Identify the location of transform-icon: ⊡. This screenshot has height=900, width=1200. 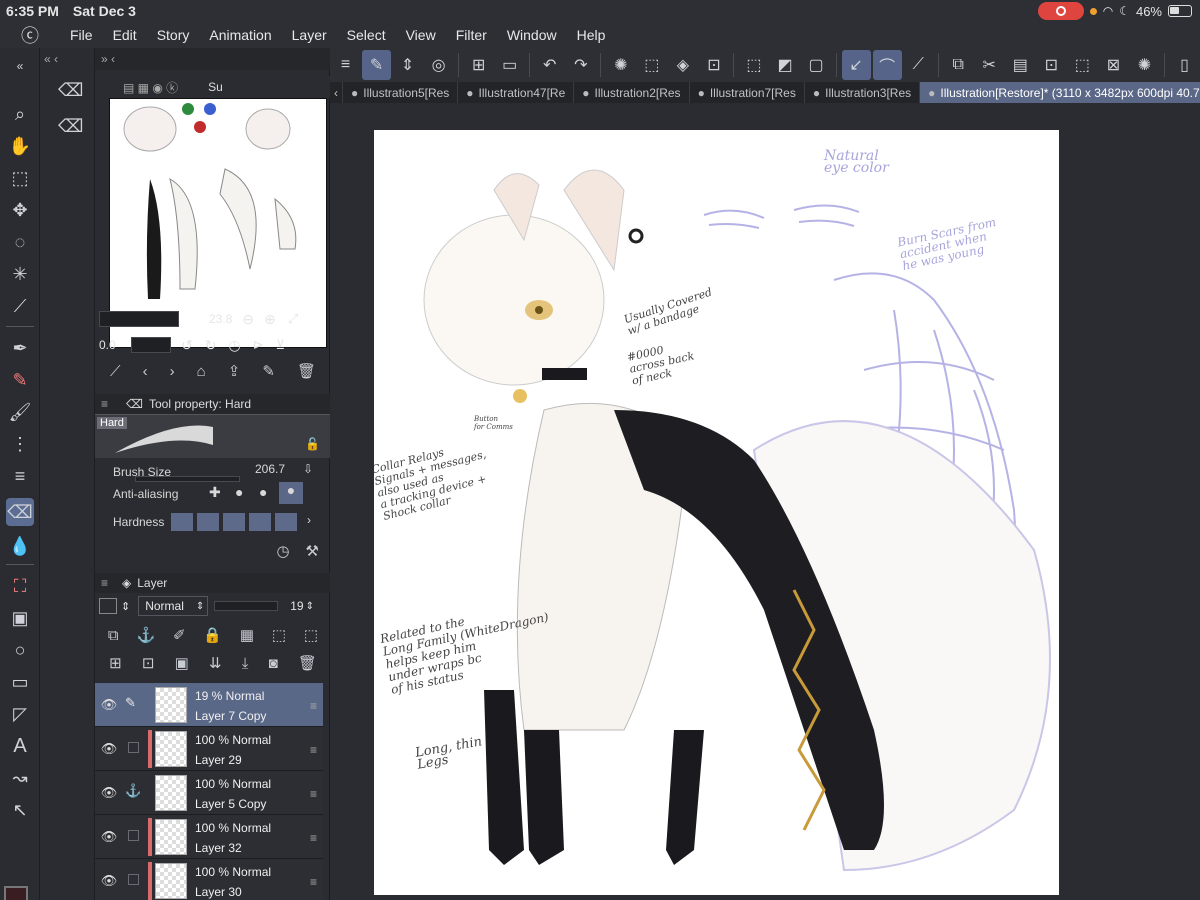
(713, 65).